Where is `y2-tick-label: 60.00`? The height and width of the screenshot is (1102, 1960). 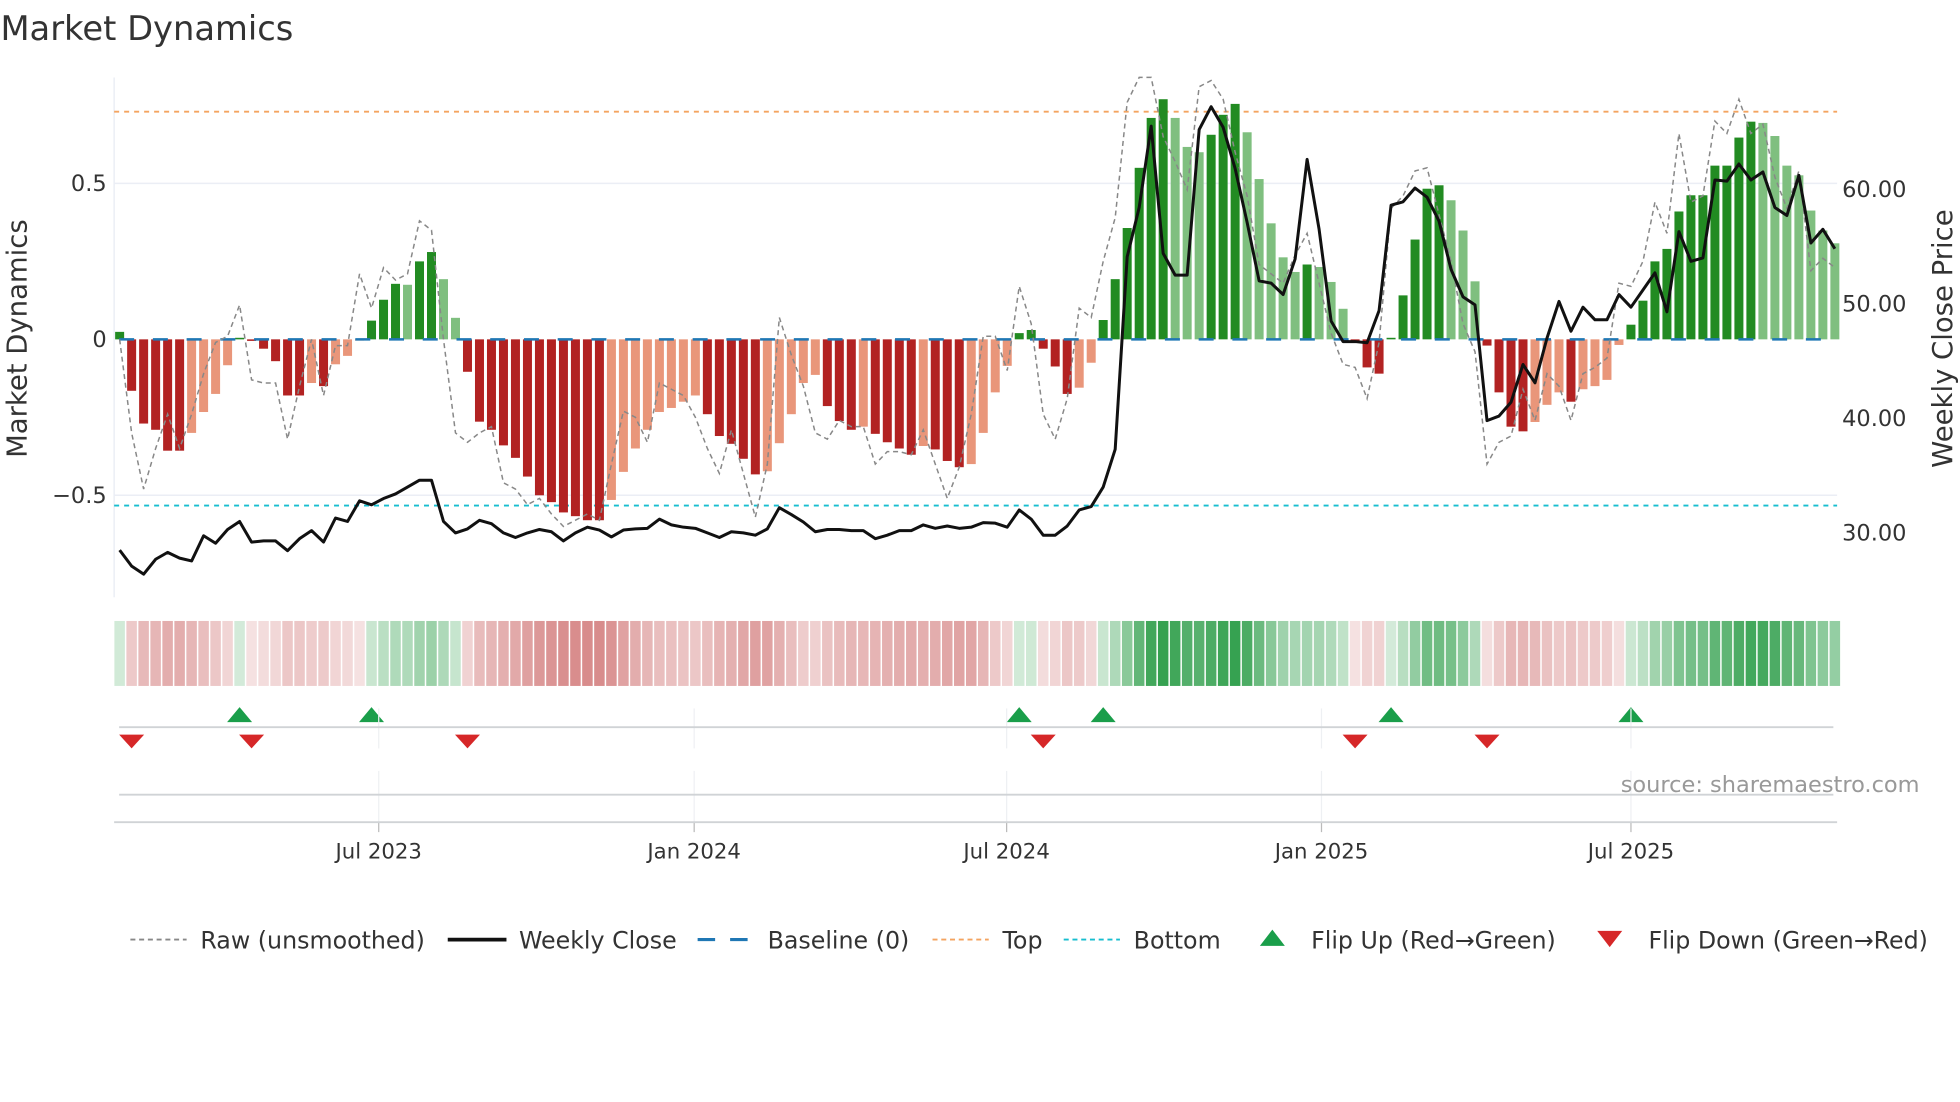 y2-tick-label: 60.00 is located at coordinates (1874, 190).